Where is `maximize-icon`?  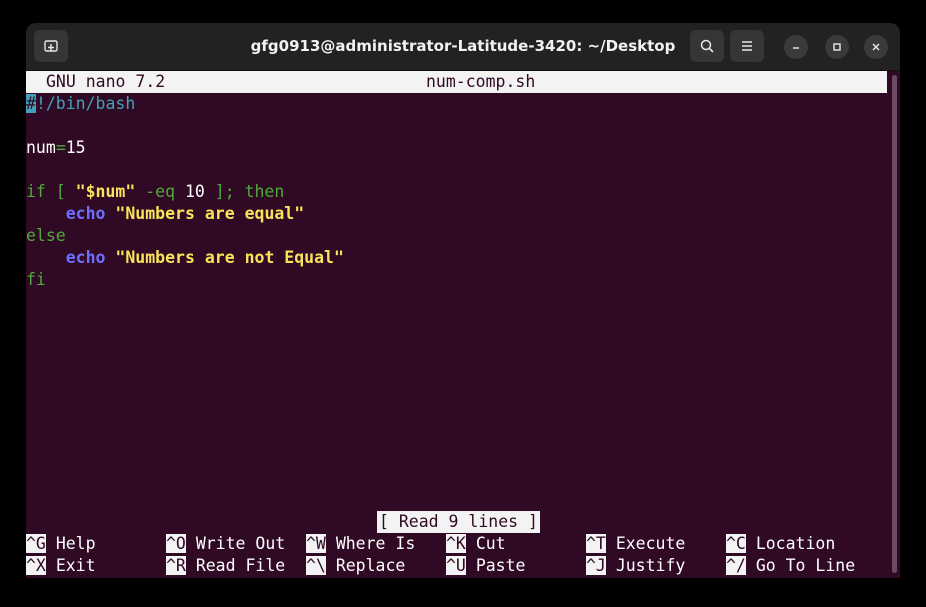
maximize-icon is located at coordinates (837, 47).